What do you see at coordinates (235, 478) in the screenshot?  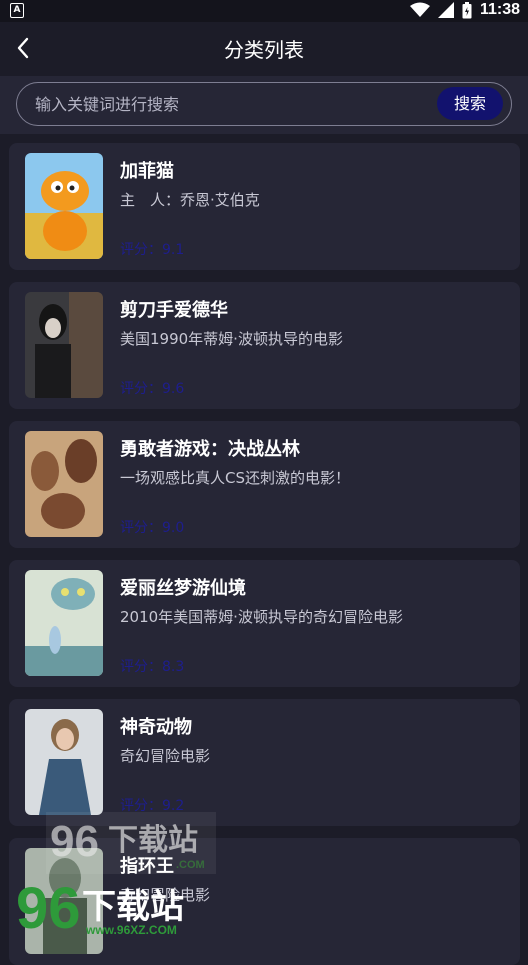 I see `movie-description: 一场观感比真人CS还刺激的电影！` at bounding box center [235, 478].